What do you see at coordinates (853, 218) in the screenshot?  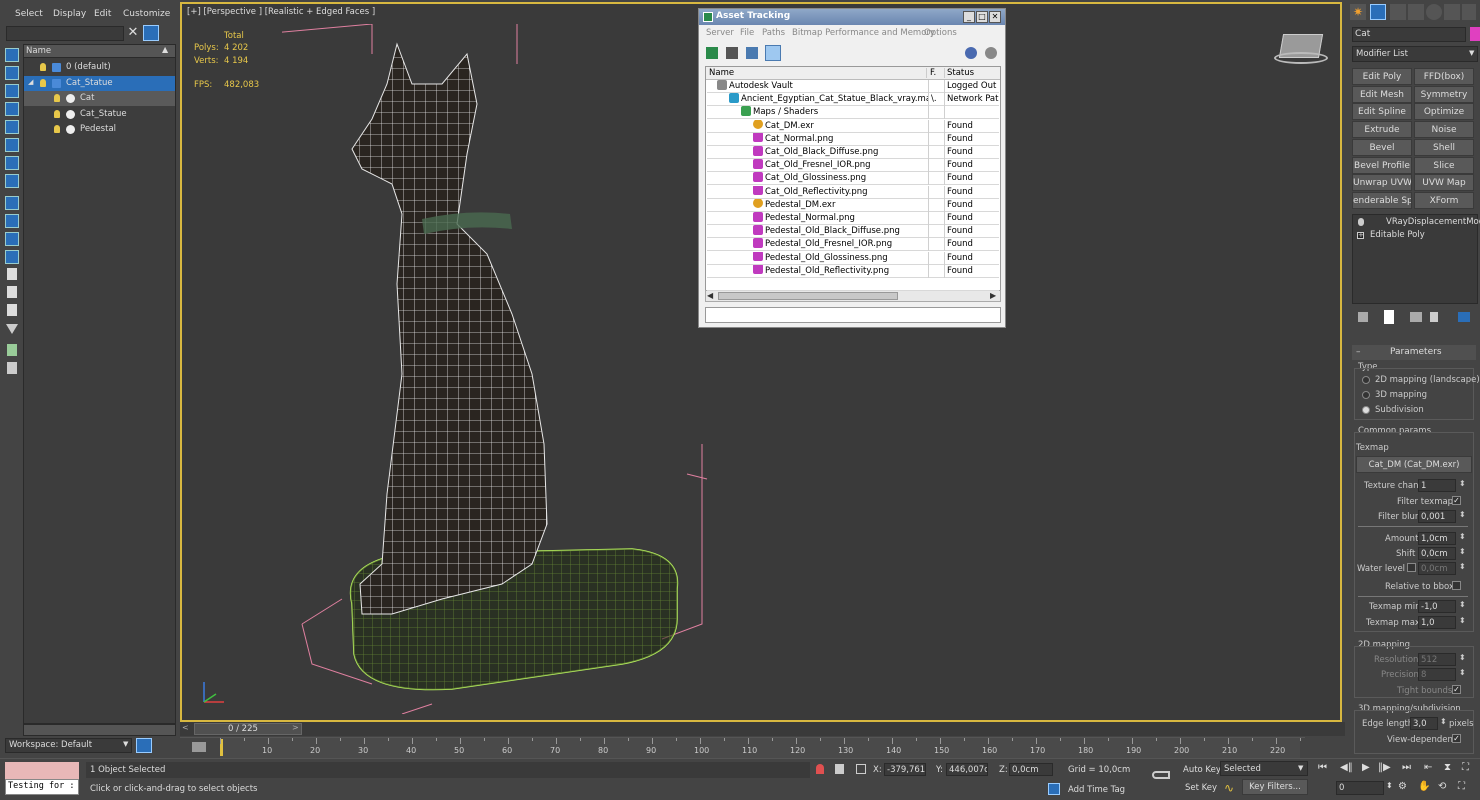 I see `asset-table-row: Pedestal_Normal.png Found` at bounding box center [853, 218].